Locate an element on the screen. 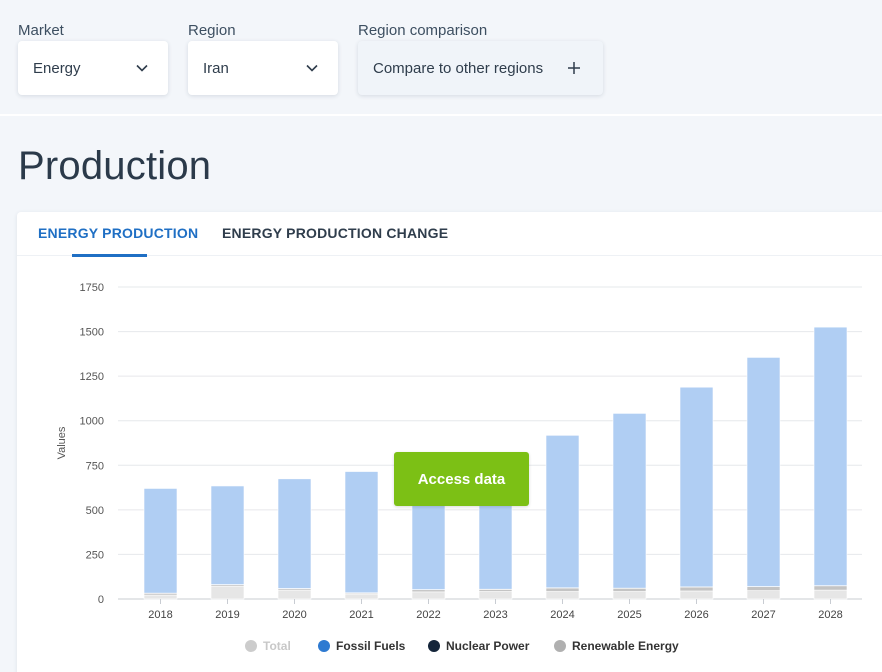 The width and height of the screenshot is (882, 672). y-tick-label: 1750 is located at coordinates (92, 288).